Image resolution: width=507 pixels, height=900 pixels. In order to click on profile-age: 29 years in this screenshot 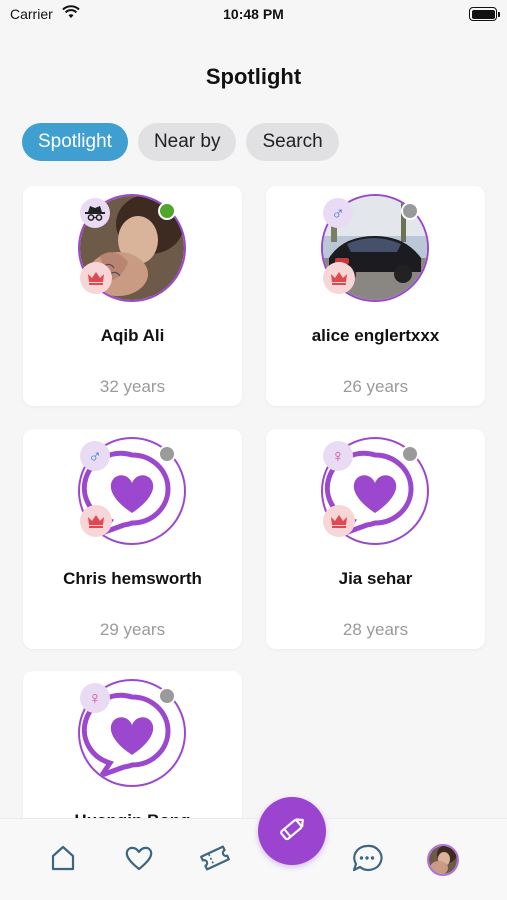, I will do `click(132, 629)`.